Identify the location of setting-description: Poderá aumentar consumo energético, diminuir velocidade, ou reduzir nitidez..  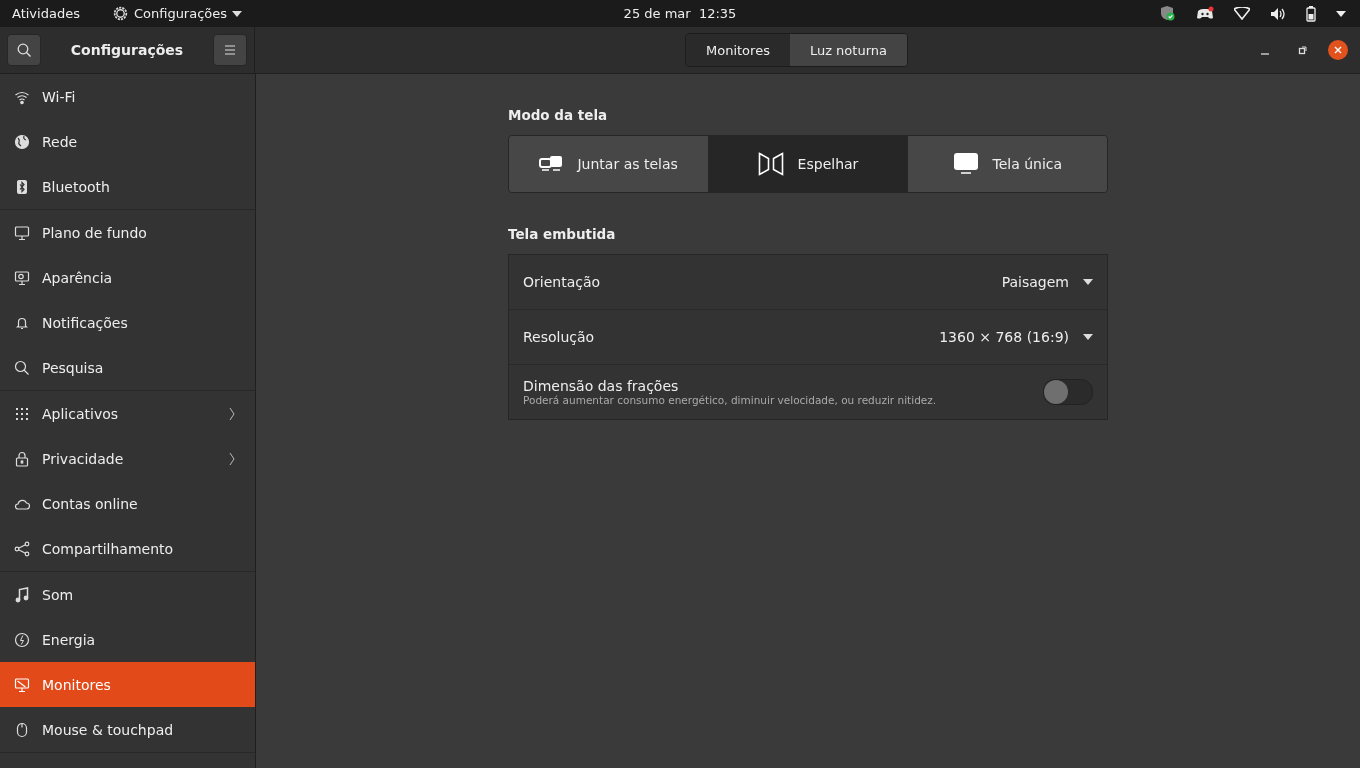
(730, 400).